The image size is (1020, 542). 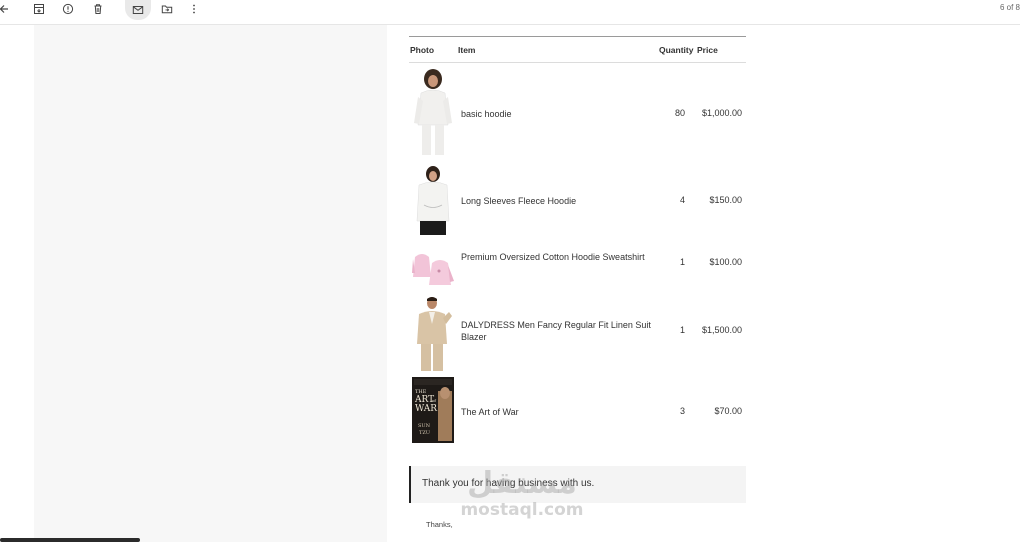 What do you see at coordinates (522, 510) in the screenshot?
I see `watermark-latin: mostaql.com` at bounding box center [522, 510].